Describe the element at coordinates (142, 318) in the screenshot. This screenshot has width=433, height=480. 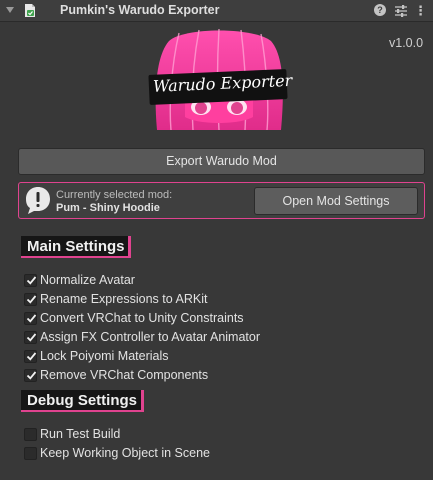
I see `option-label: Convert VRChat to Unity Constraints` at that location.